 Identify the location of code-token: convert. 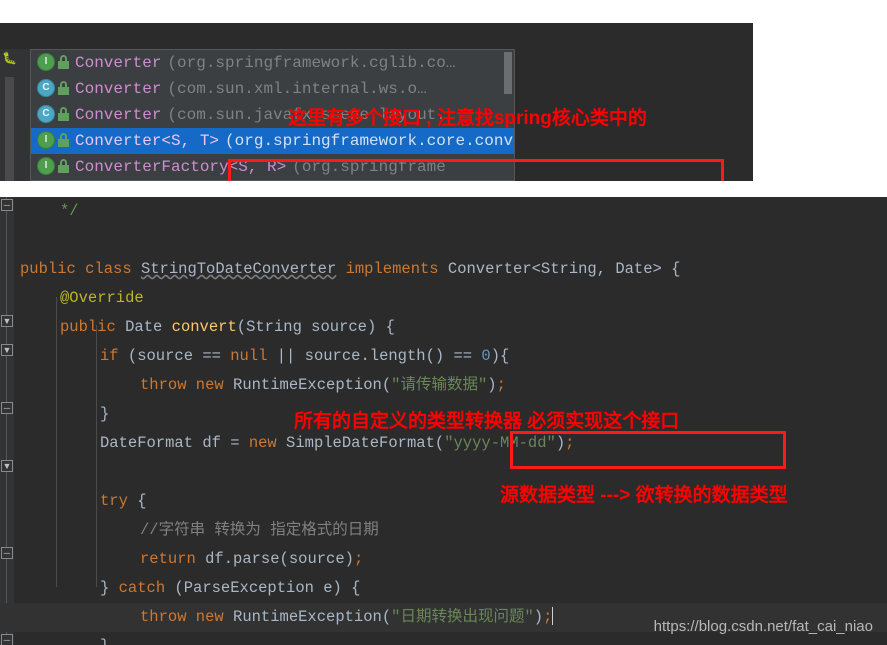
(204, 327).